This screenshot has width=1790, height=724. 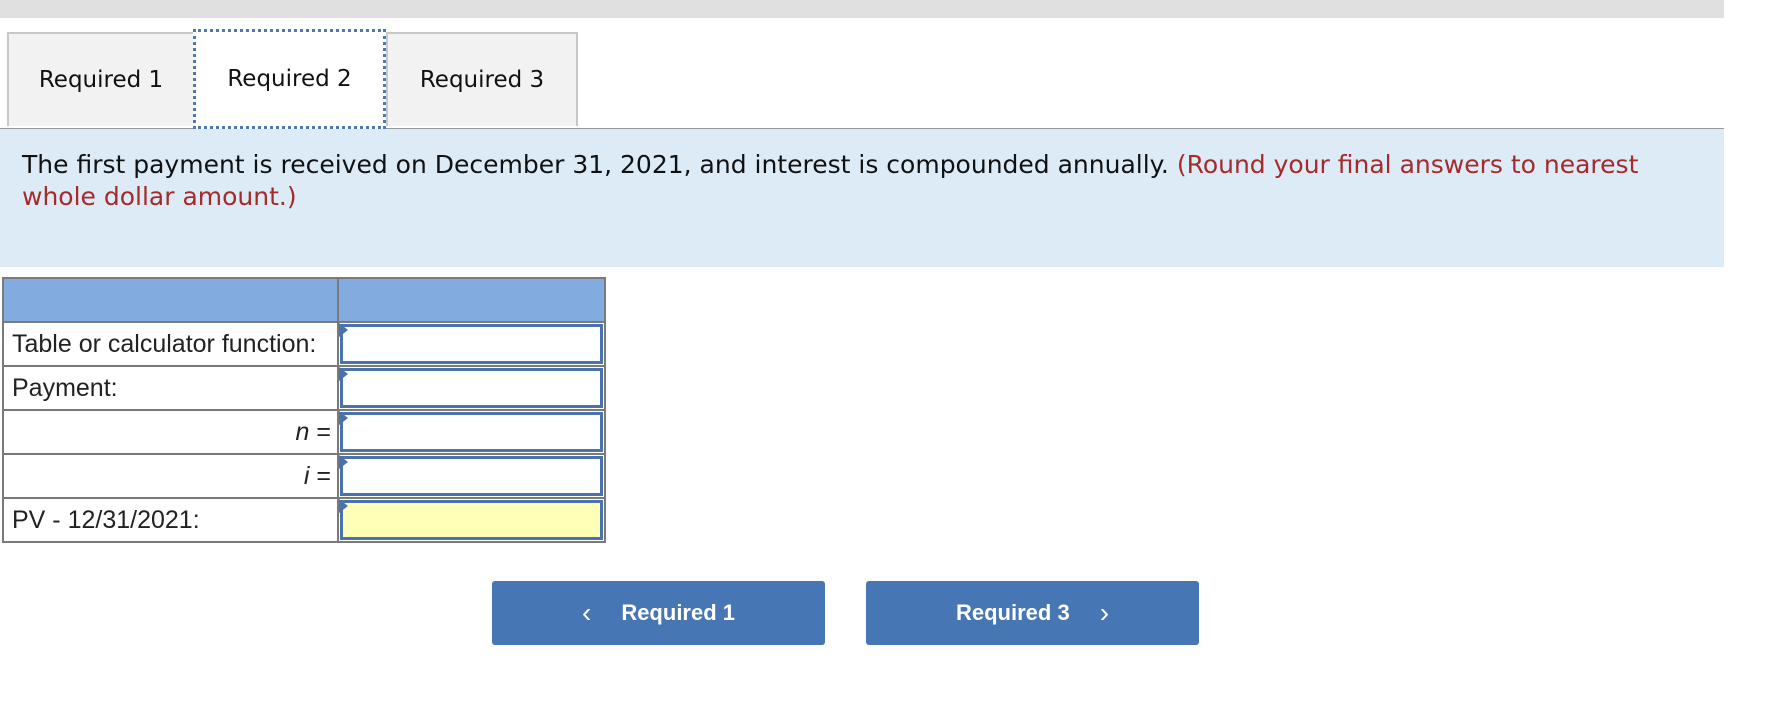 I want to click on tab-required-3: Required 3, so click(x=482, y=79).